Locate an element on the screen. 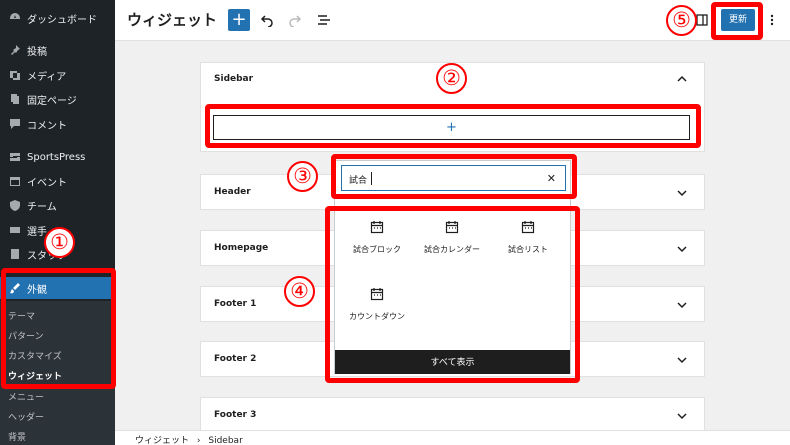  menu-label: ダッシュボード is located at coordinates (62, 20).